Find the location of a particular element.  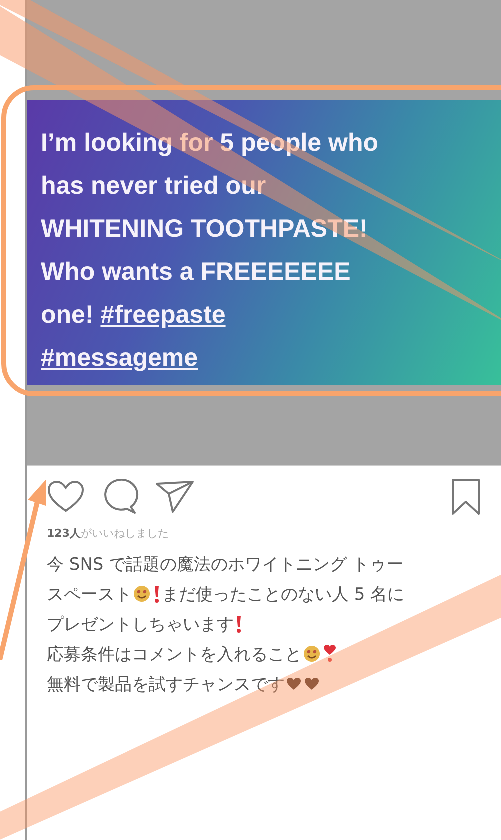

caption-text: 応募条件はコメントを入れること is located at coordinates (174, 655).